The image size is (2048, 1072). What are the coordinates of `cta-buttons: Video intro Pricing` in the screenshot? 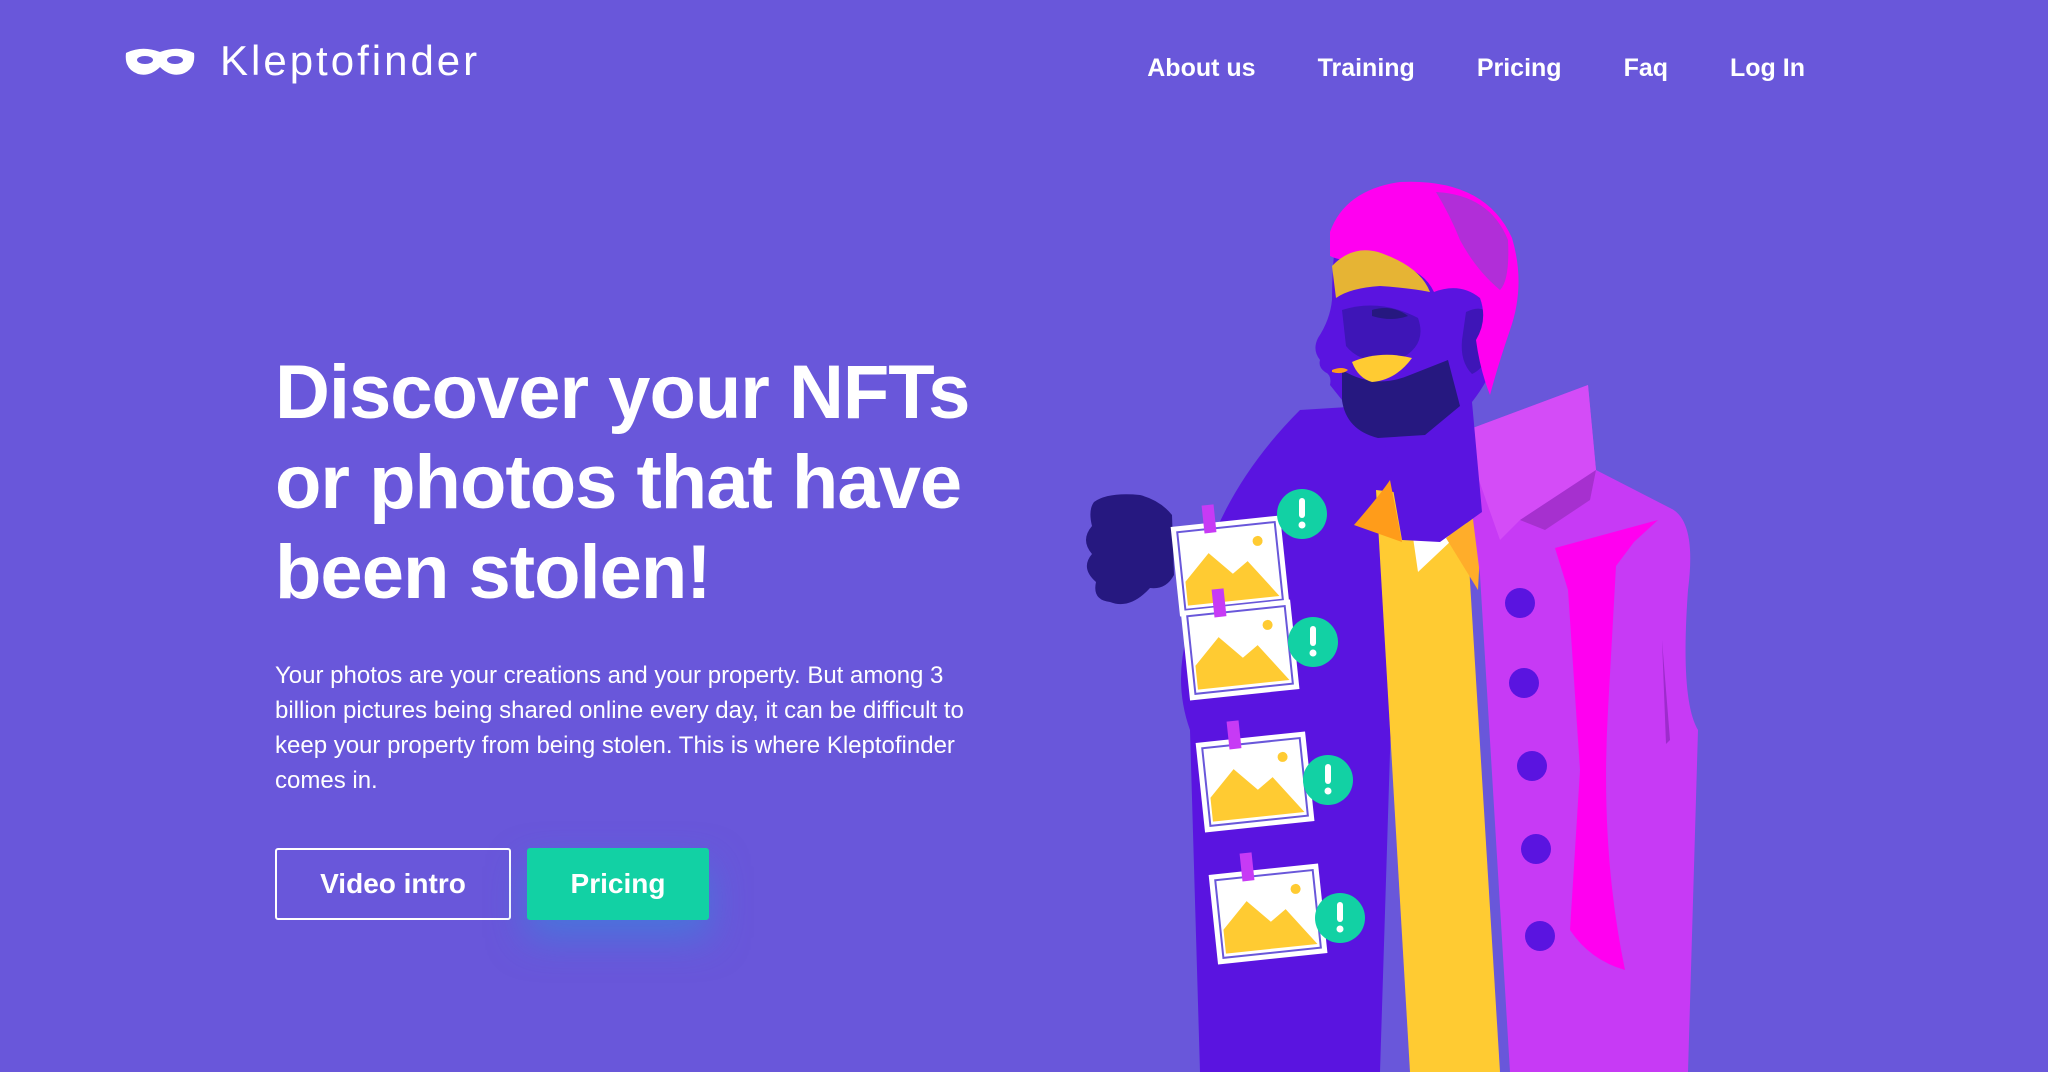 It's located at (635, 884).